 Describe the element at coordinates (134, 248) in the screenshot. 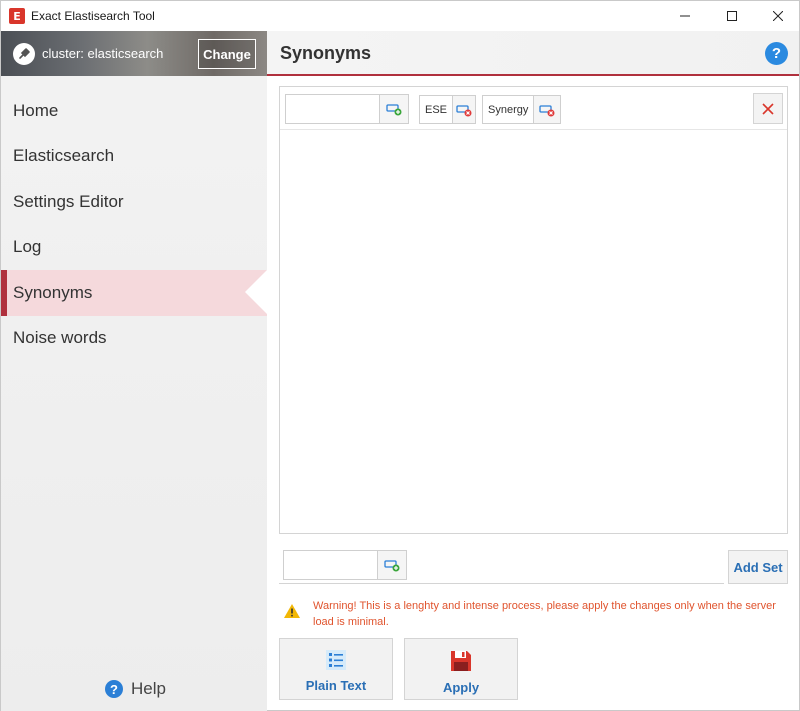

I see `sidebar-item-log: Log` at that location.